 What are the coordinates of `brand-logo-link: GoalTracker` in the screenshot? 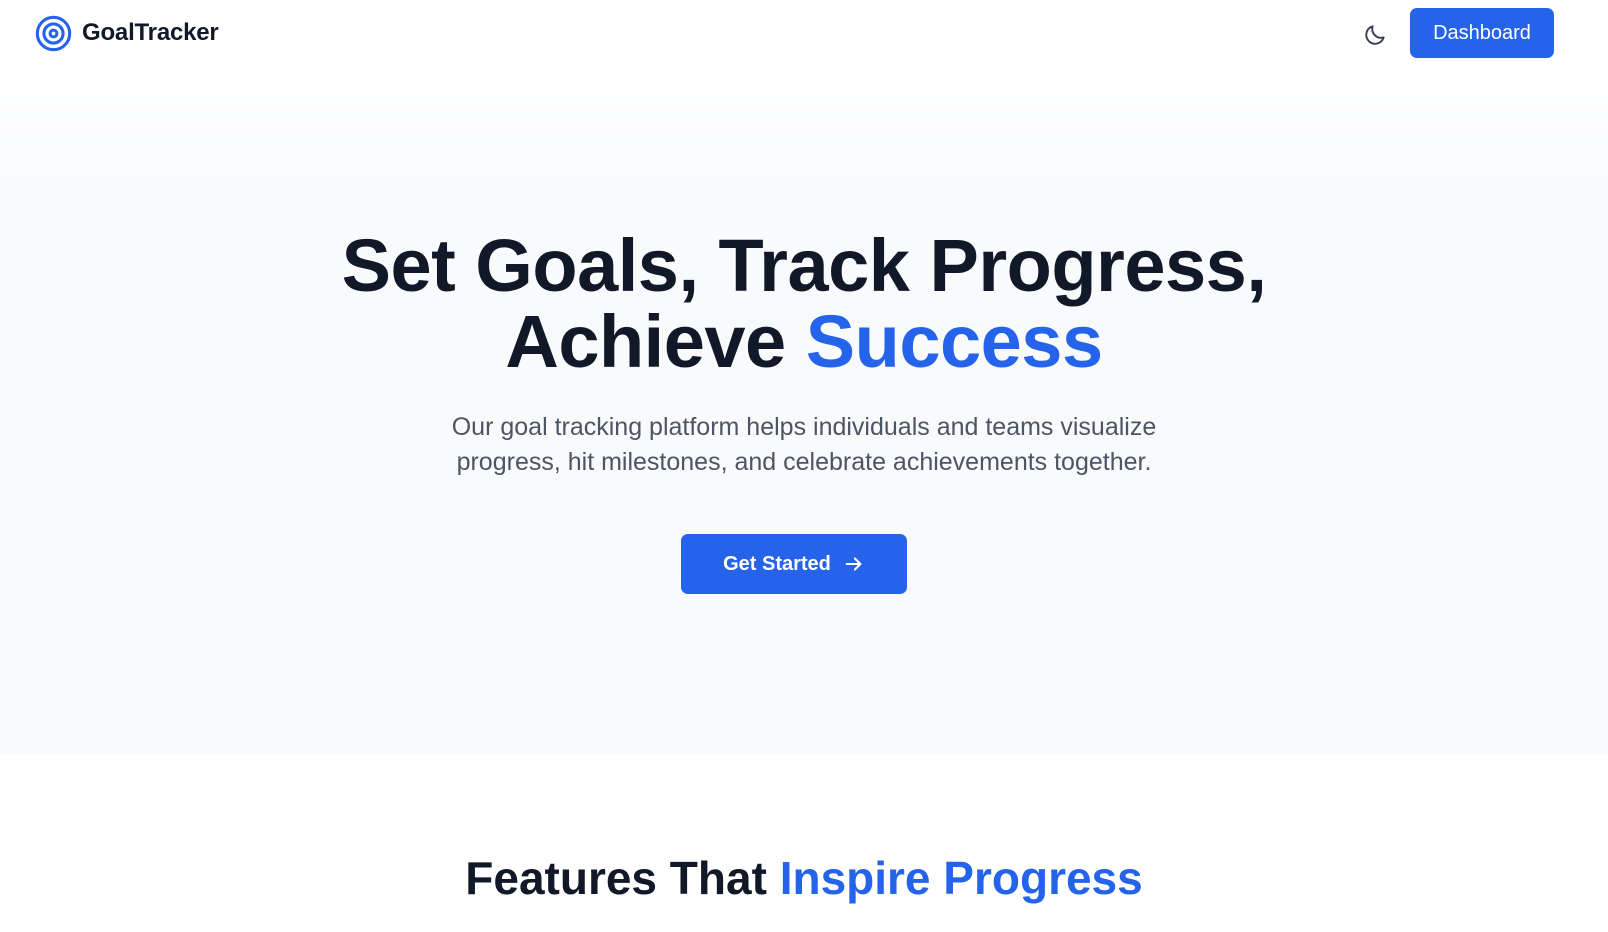 It's located at (127, 33).